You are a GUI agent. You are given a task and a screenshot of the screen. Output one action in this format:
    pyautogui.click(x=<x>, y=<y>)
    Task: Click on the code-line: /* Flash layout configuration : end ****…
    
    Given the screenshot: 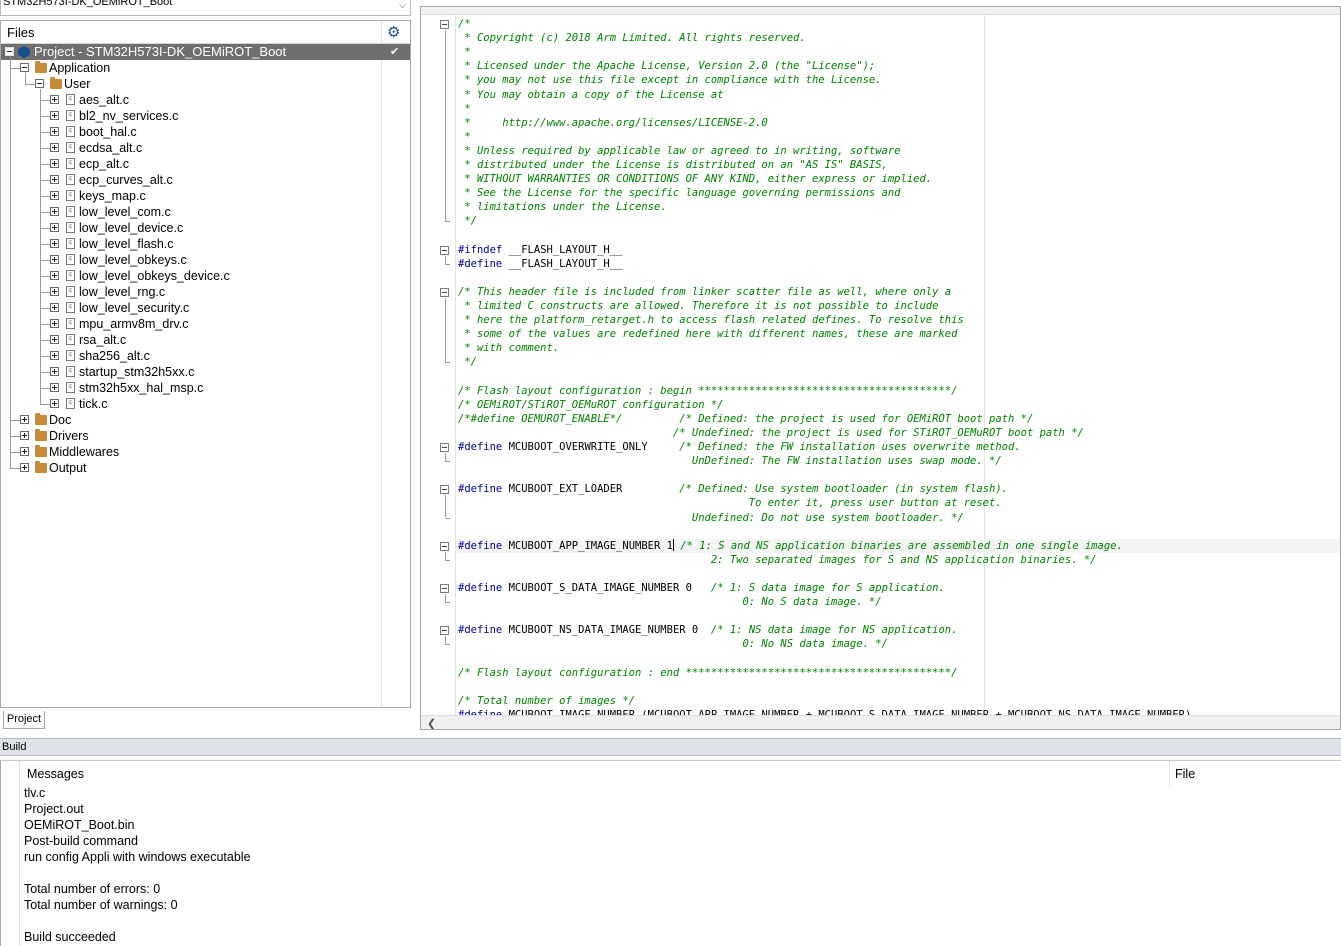 What is the action you would take?
    pyautogui.click(x=707, y=673)
    